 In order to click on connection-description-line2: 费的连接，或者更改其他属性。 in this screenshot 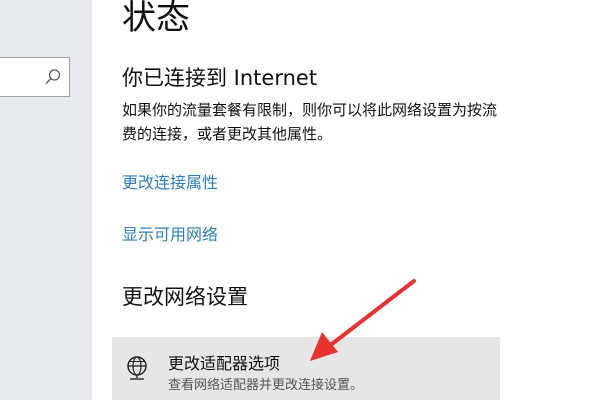, I will do `click(227, 134)`.